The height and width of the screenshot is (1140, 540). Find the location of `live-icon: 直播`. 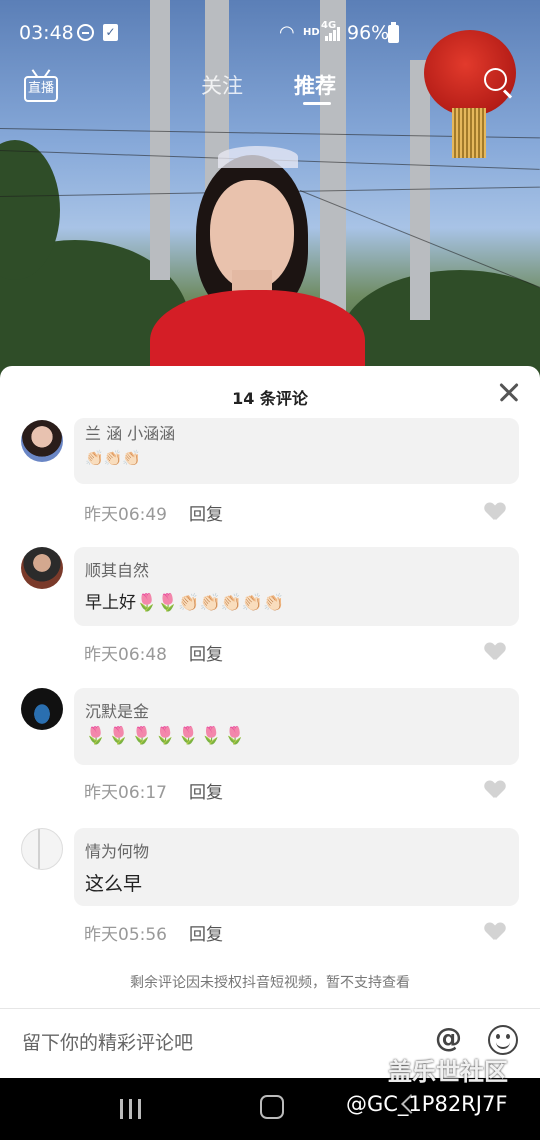

live-icon: 直播 is located at coordinates (41, 89).